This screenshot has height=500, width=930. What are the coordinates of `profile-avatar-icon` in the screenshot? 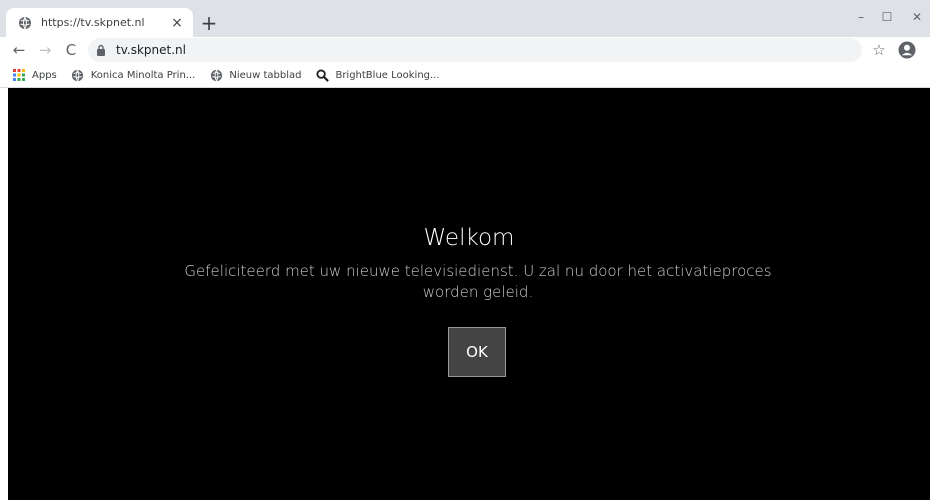 It's located at (907, 50).